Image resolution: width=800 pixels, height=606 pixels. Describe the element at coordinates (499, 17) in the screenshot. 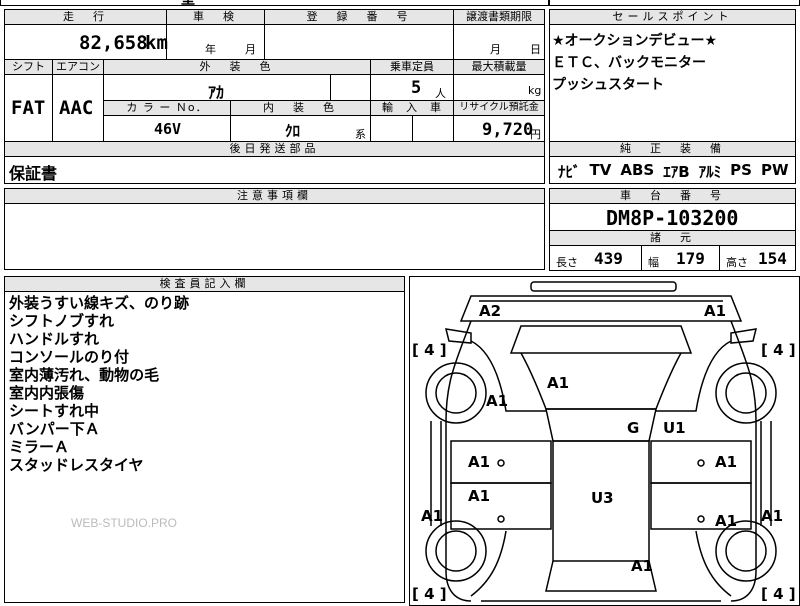

I see `transfer-deadline-header: 譲渡書類期限` at that location.